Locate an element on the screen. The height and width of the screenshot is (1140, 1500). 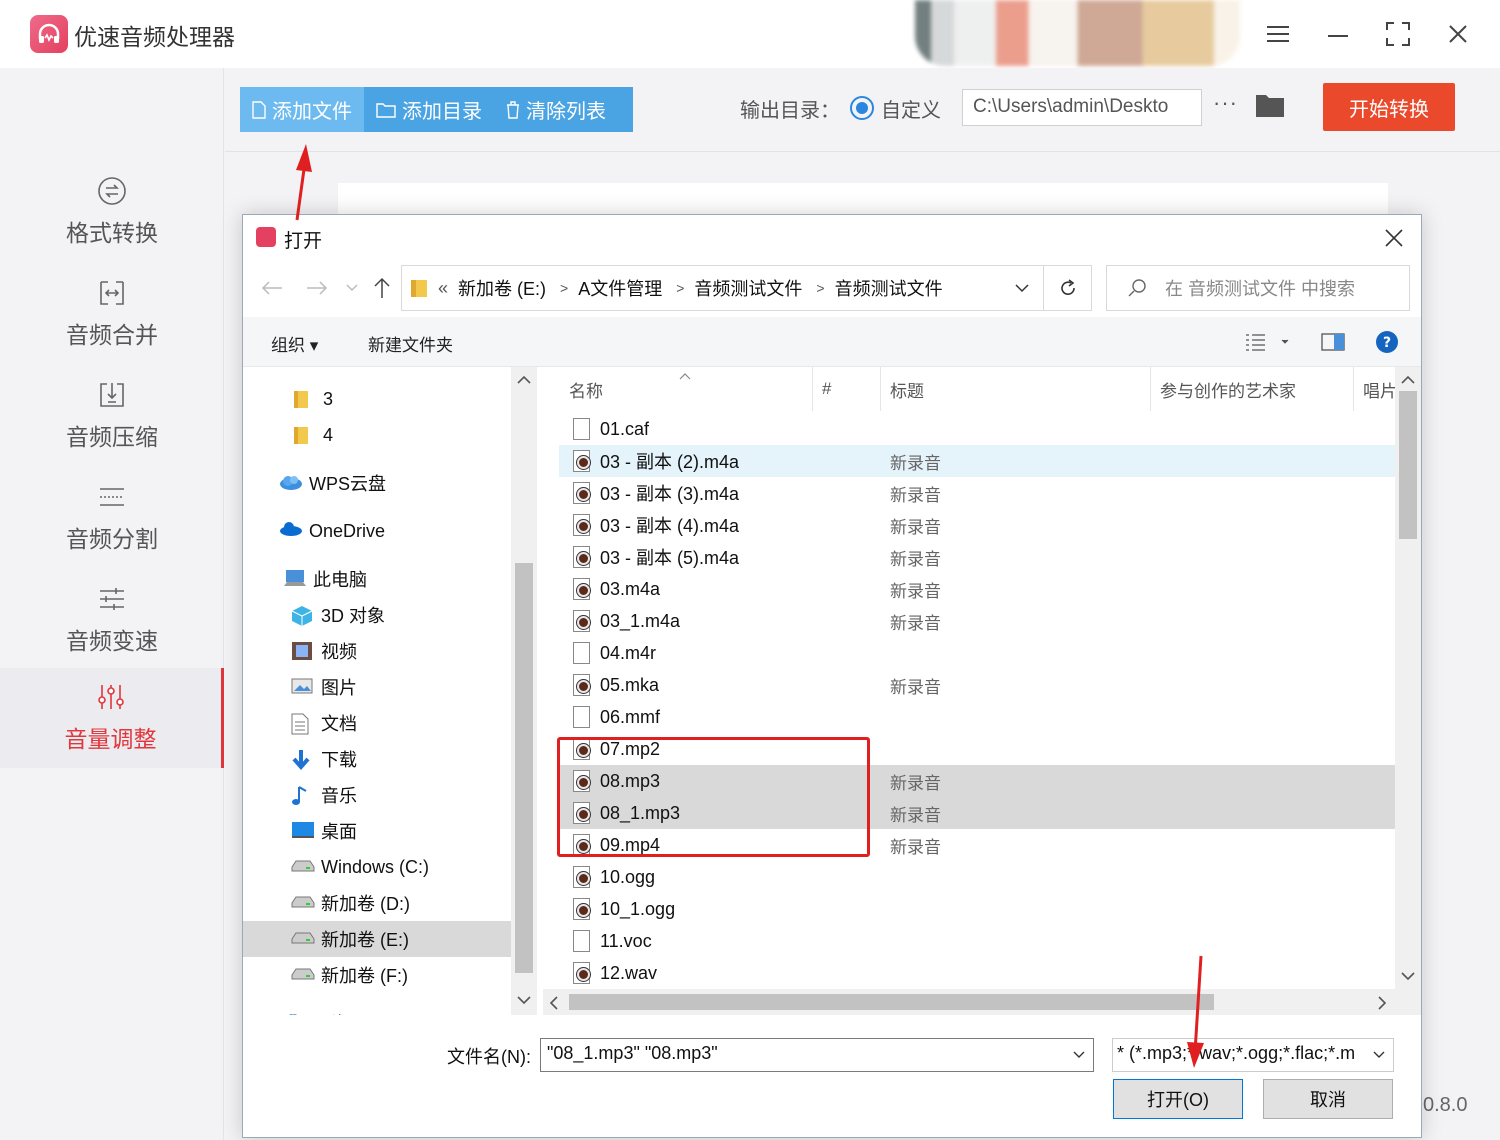
nav-tree-item: 桌面 is located at coordinates (377, 831).